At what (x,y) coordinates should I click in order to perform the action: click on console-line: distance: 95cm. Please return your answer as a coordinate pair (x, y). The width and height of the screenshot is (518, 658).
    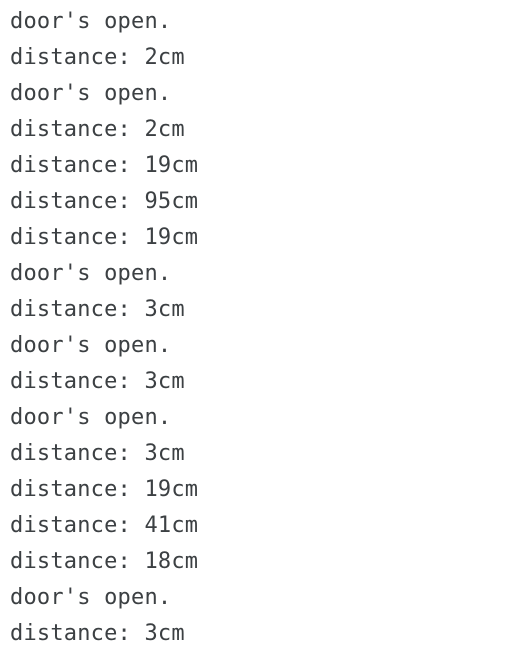
    Looking at the image, I should click on (104, 201).